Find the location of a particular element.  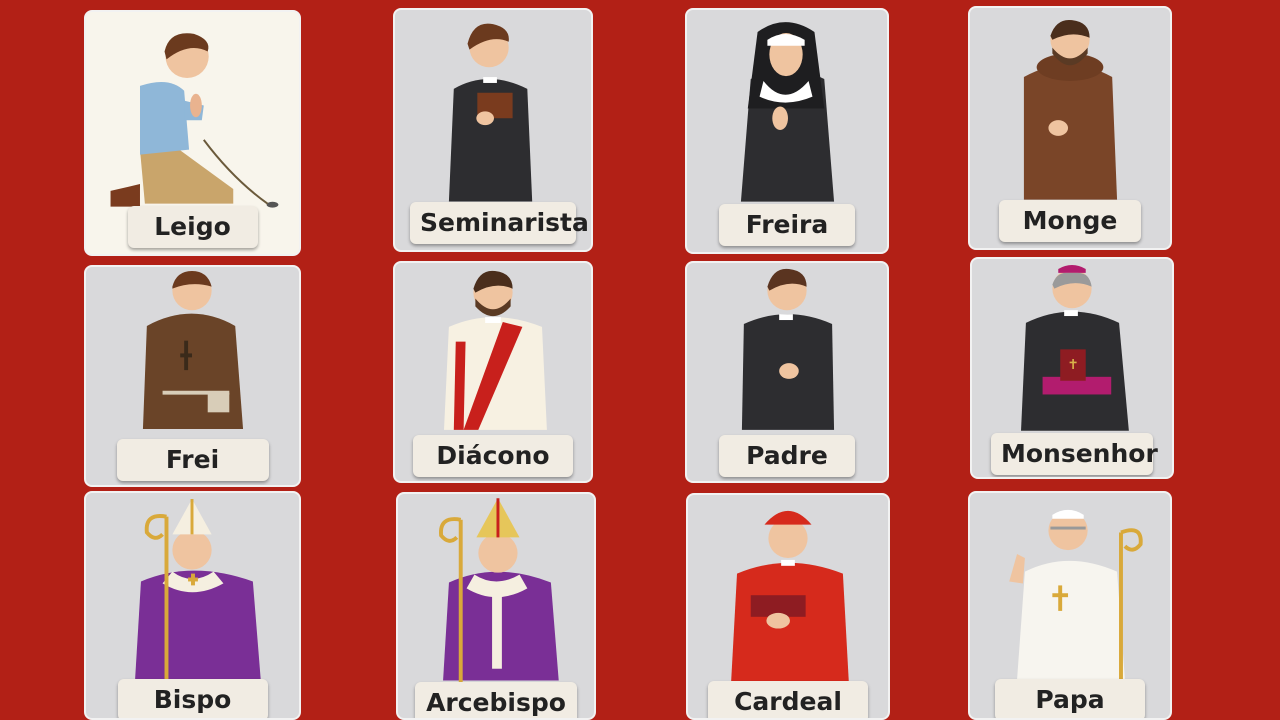

card-diacono: Diácono is located at coordinates (493, 372).